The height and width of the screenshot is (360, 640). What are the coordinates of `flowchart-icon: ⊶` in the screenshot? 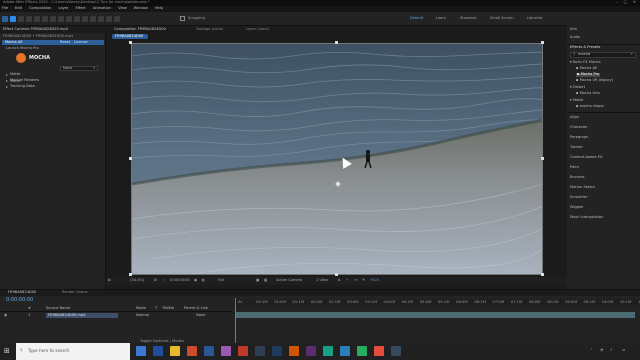 It's located at (356, 280).